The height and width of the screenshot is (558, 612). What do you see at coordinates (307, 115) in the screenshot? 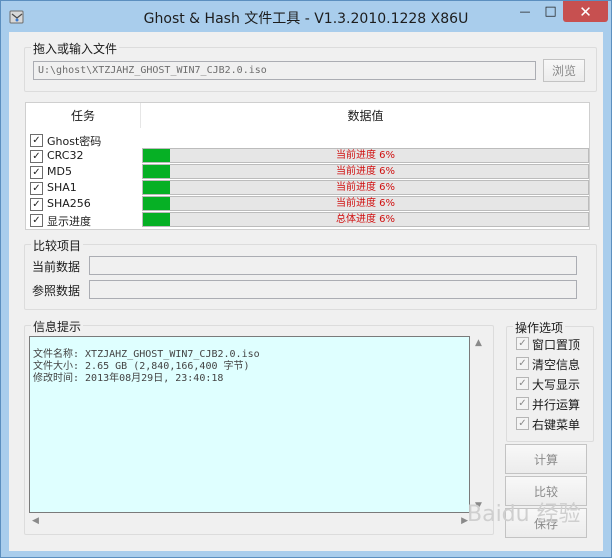
I see `table-header: 任务 数据值` at bounding box center [307, 115].